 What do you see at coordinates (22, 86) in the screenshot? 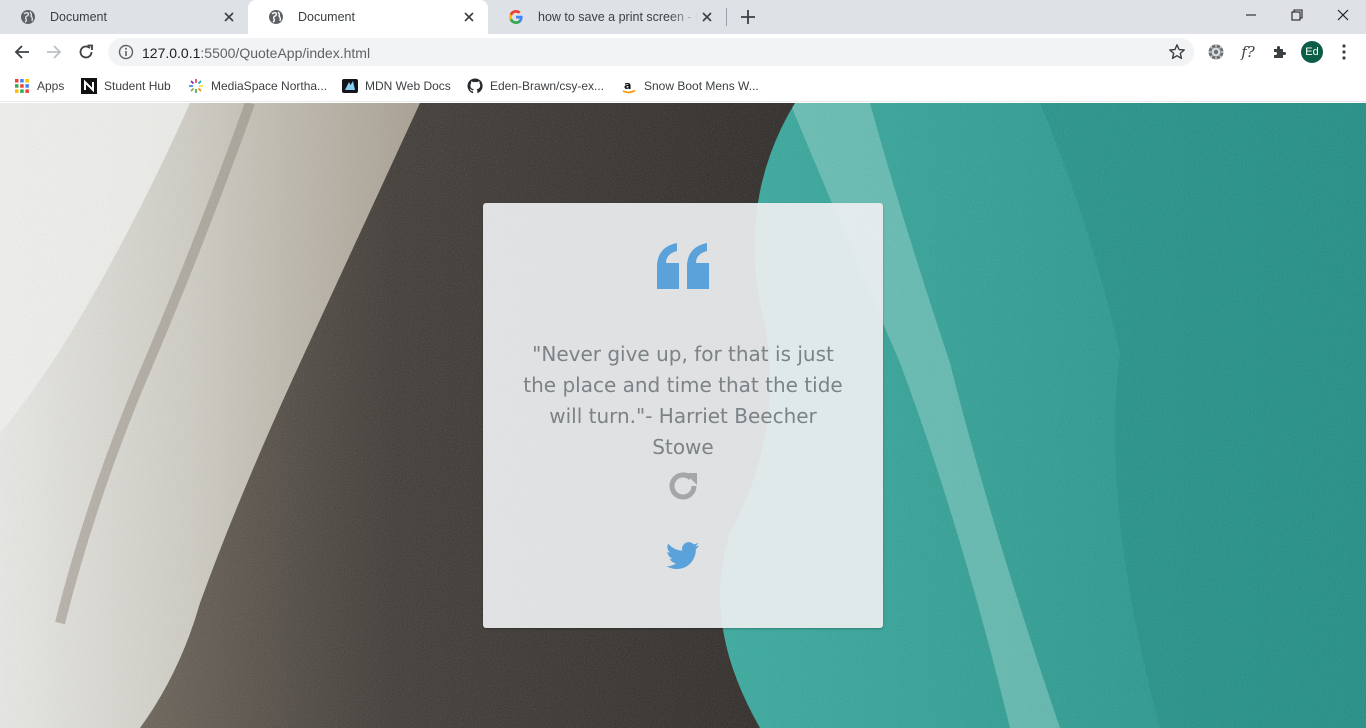
I see `apps-grid-icon` at bounding box center [22, 86].